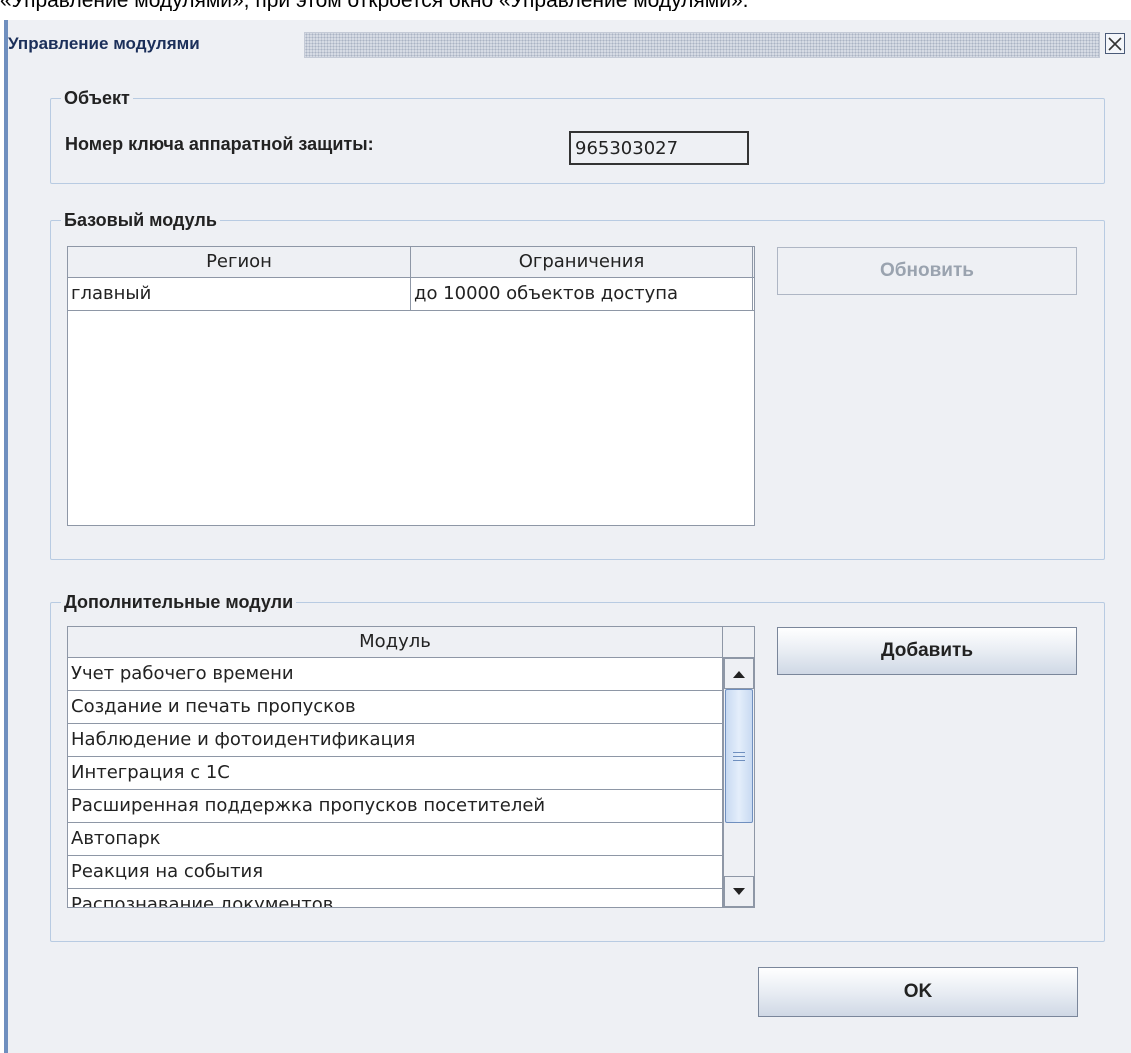 This screenshot has height=1053, width=1131. Describe the element at coordinates (582, 294) in the screenshot. I see `table-cell-limits: до 10000 объектов доступа` at that location.